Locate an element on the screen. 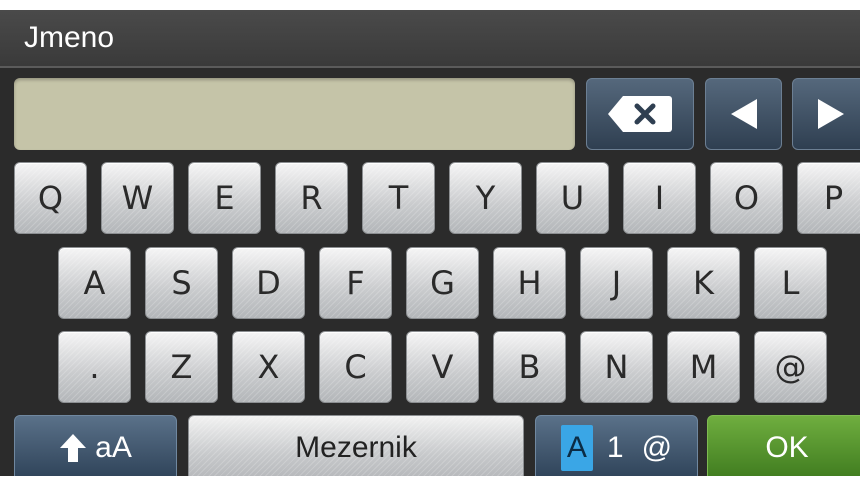  key-a: A is located at coordinates (94, 283).